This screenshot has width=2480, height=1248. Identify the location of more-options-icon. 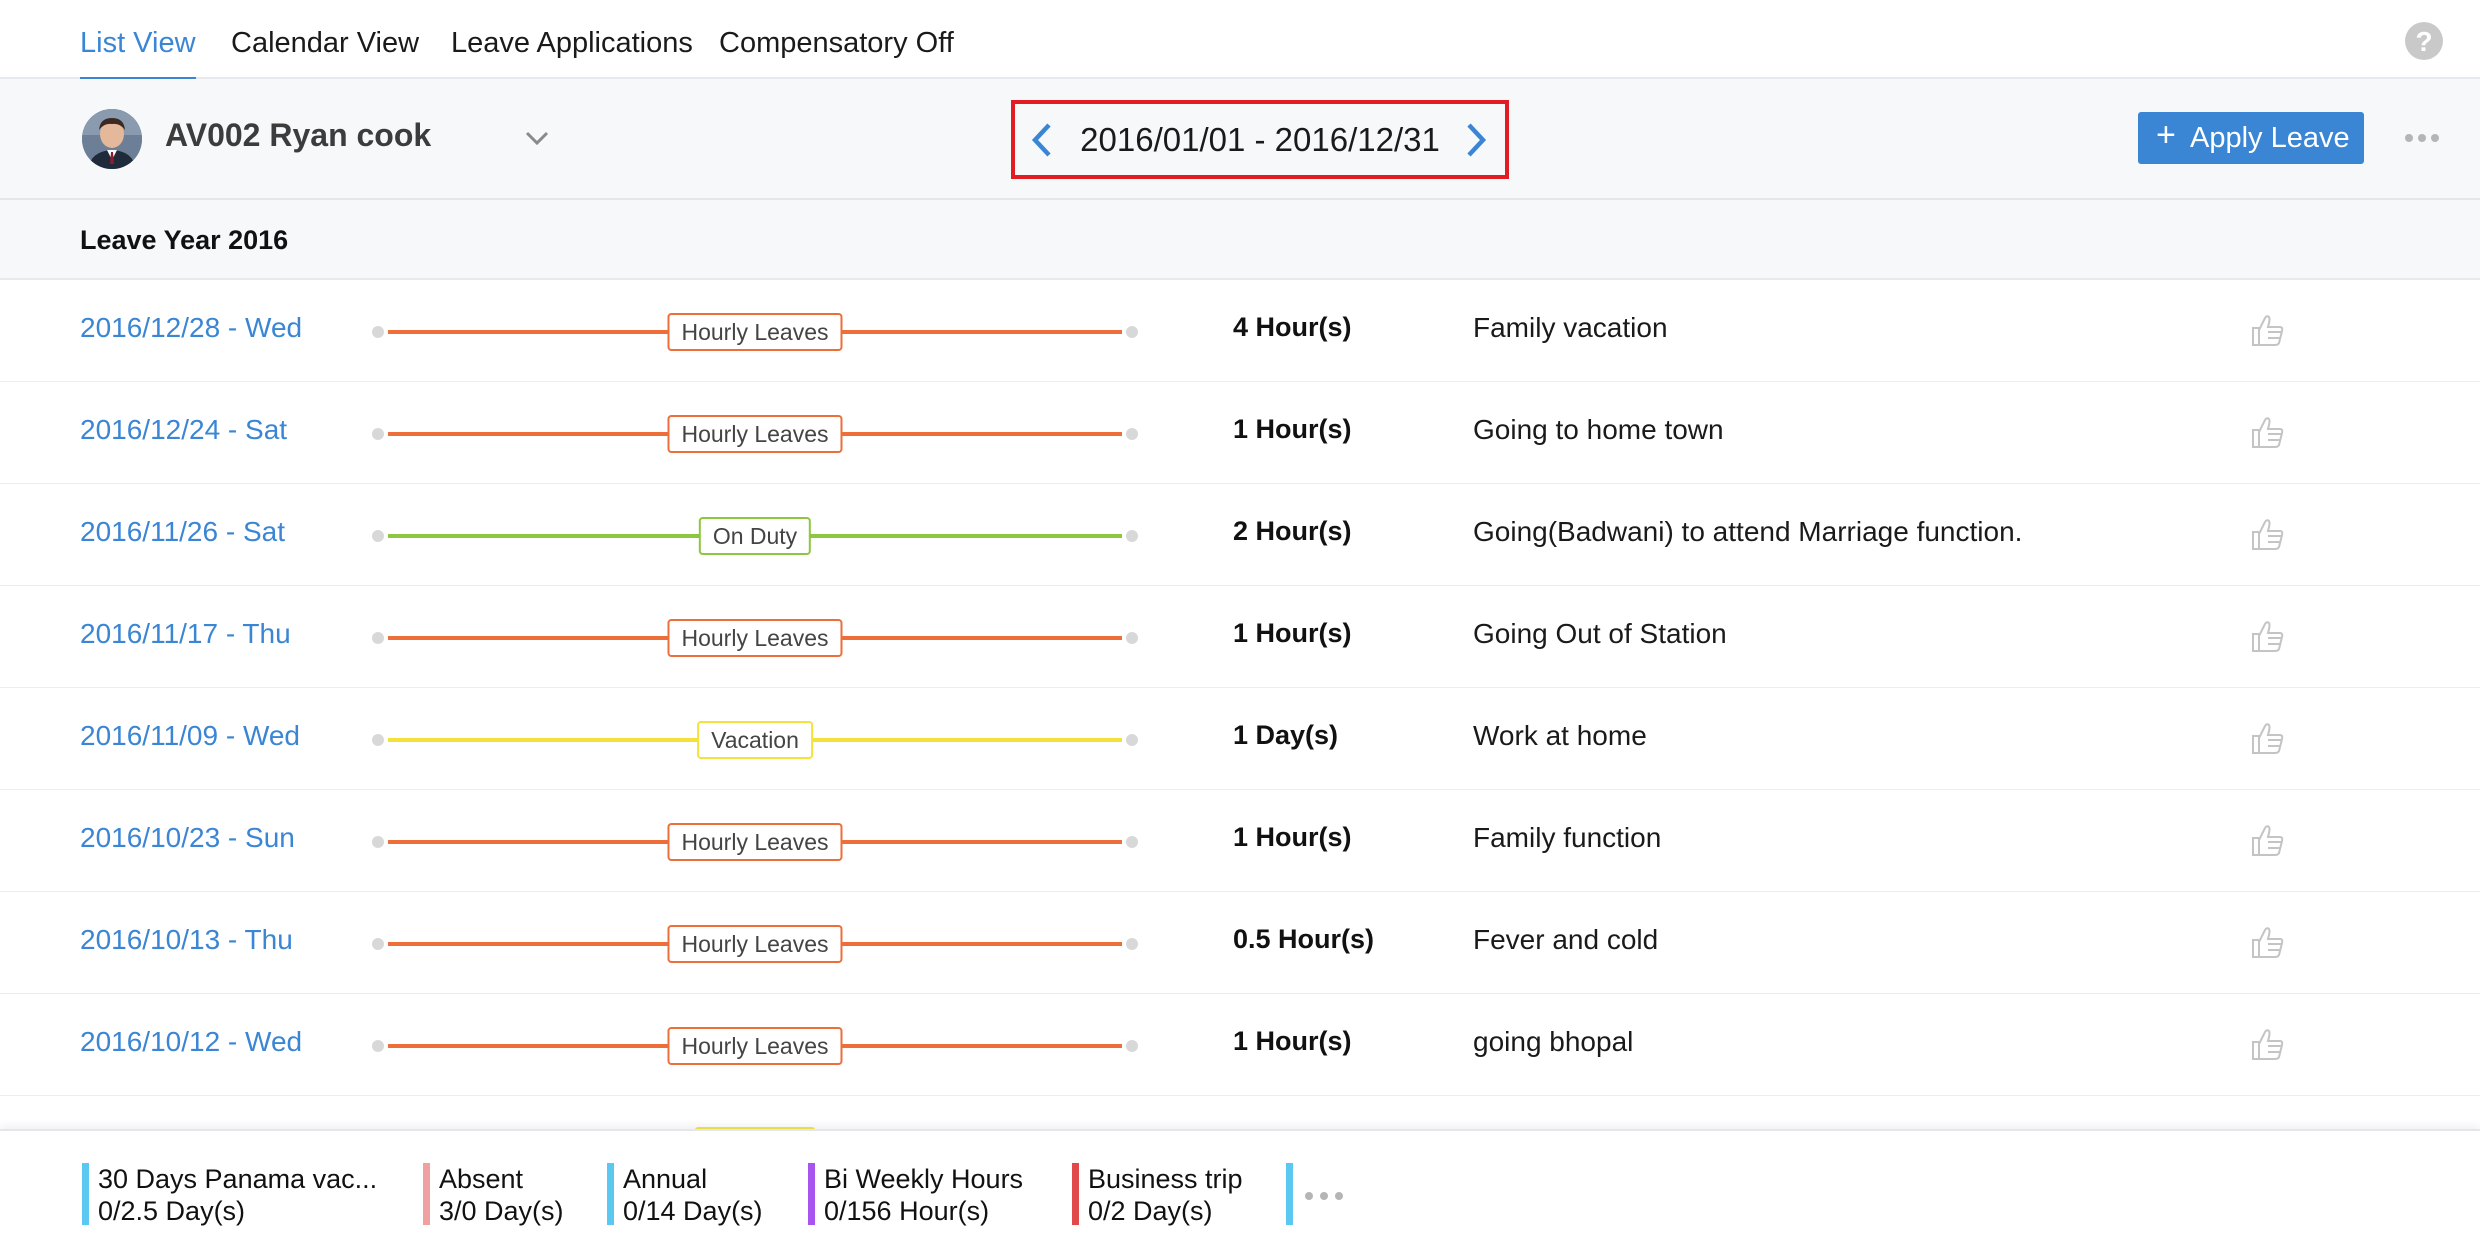
(2422, 138).